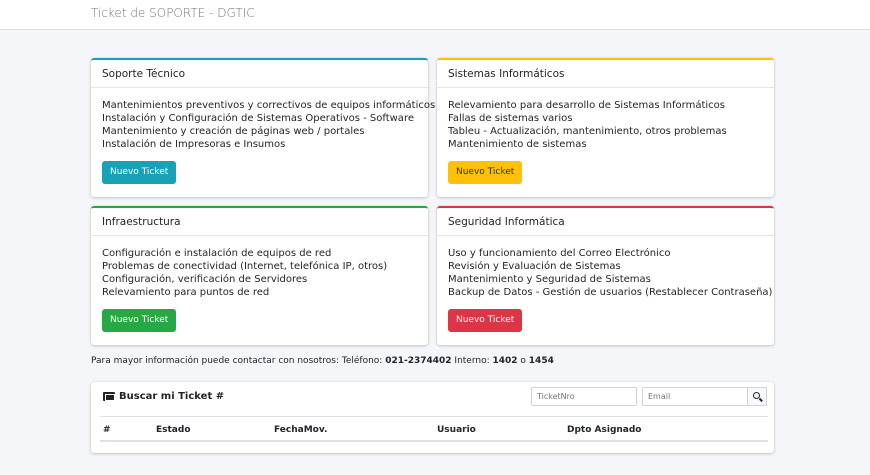  Describe the element at coordinates (434, 429) in the screenshot. I see `ticket-table-header: # Estado FechaMov. Usuario Dpto Asignado` at that location.